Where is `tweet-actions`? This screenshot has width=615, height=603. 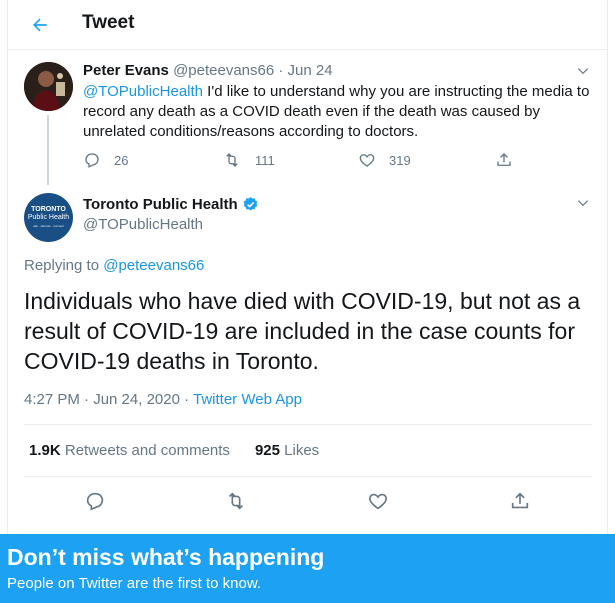
tweet-actions is located at coordinates (308, 501).